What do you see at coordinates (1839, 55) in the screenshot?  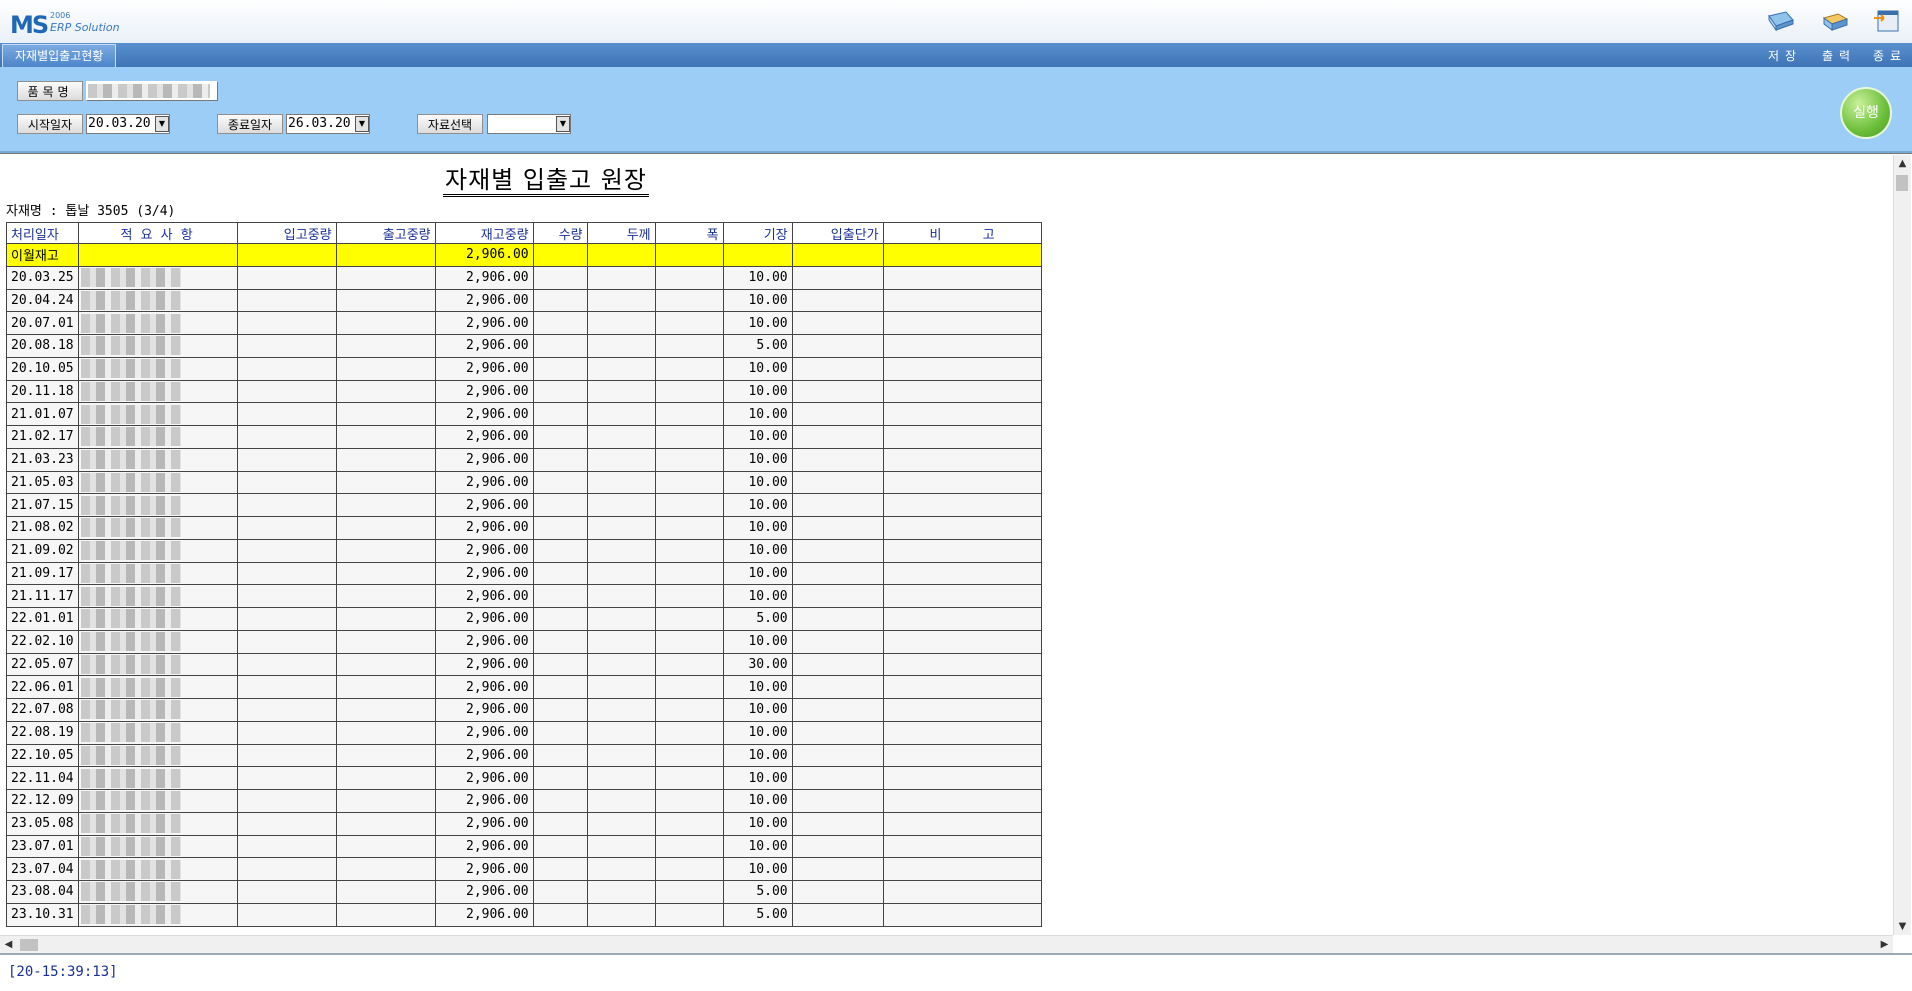 I see `print-button: 출력` at bounding box center [1839, 55].